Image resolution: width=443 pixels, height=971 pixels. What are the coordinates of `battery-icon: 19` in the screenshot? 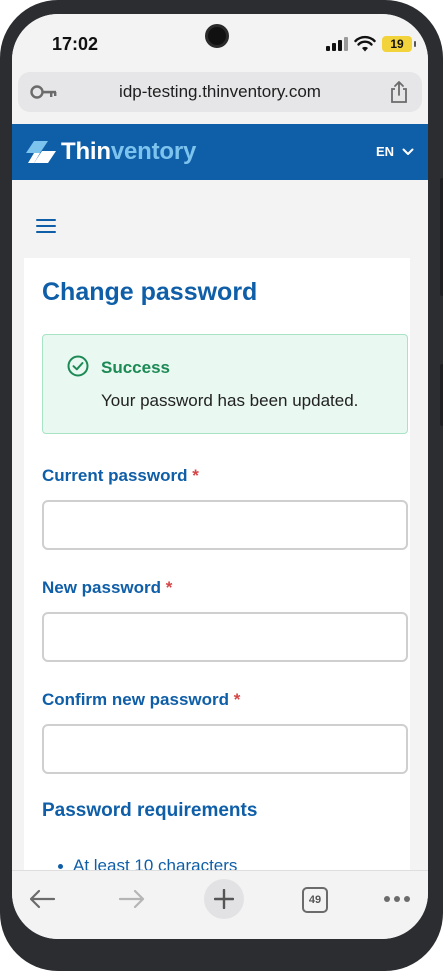 It's located at (399, 44).